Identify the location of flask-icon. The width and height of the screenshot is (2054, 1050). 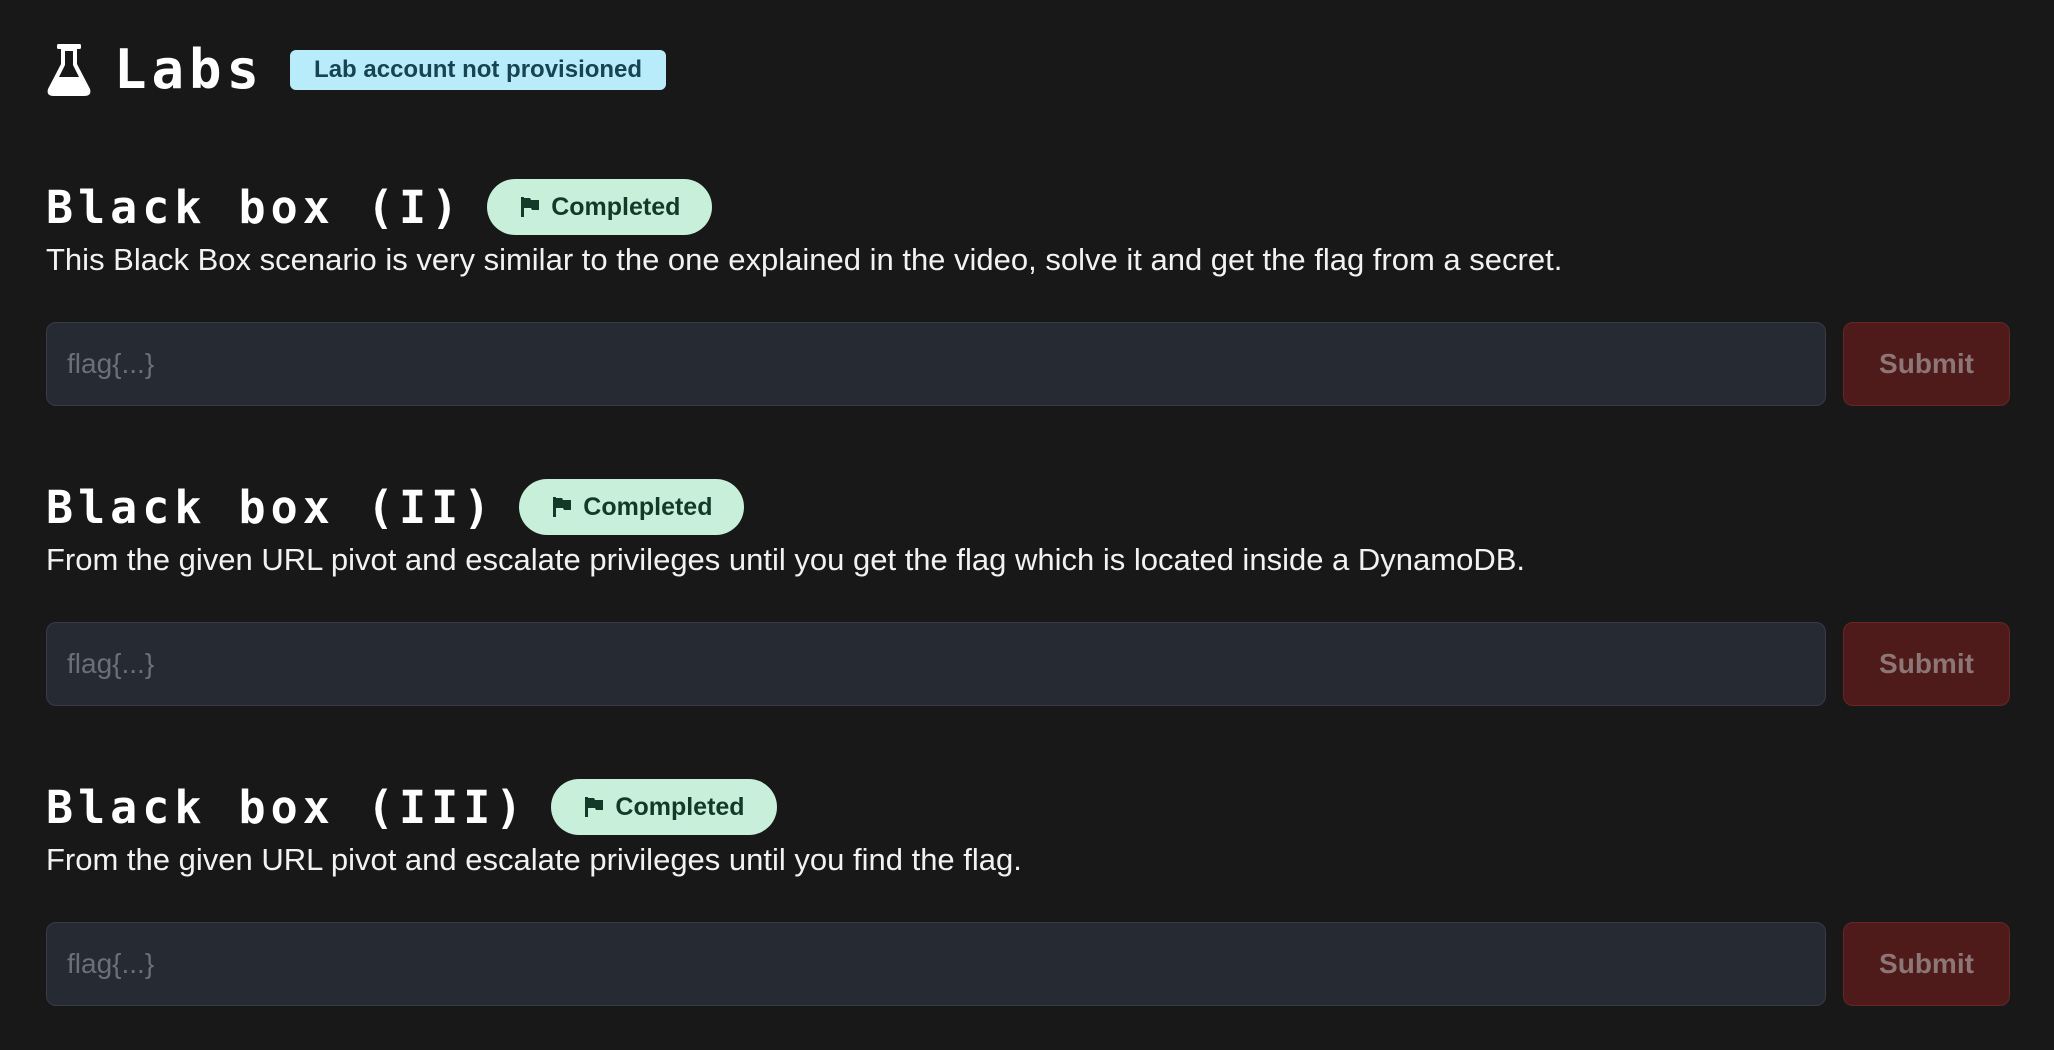
(69, 70).